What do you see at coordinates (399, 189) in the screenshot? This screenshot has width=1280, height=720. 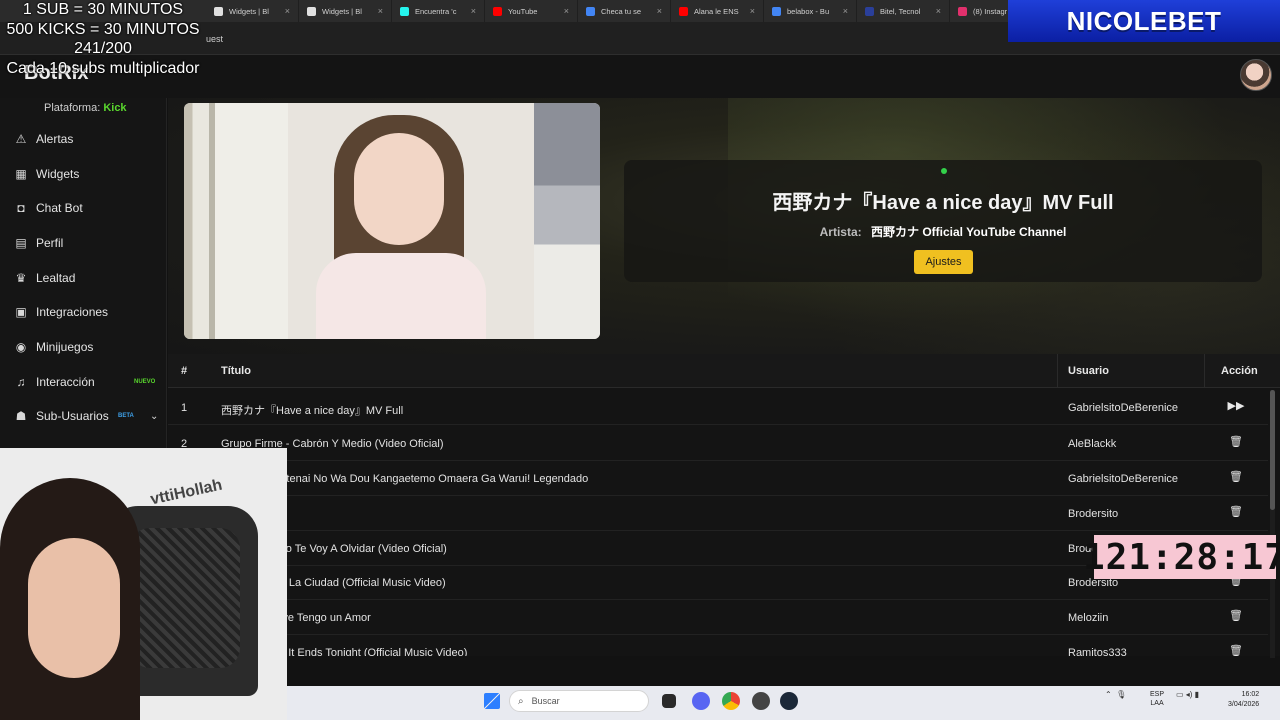 I see `video-person-face` at bounding box center [399, 189].